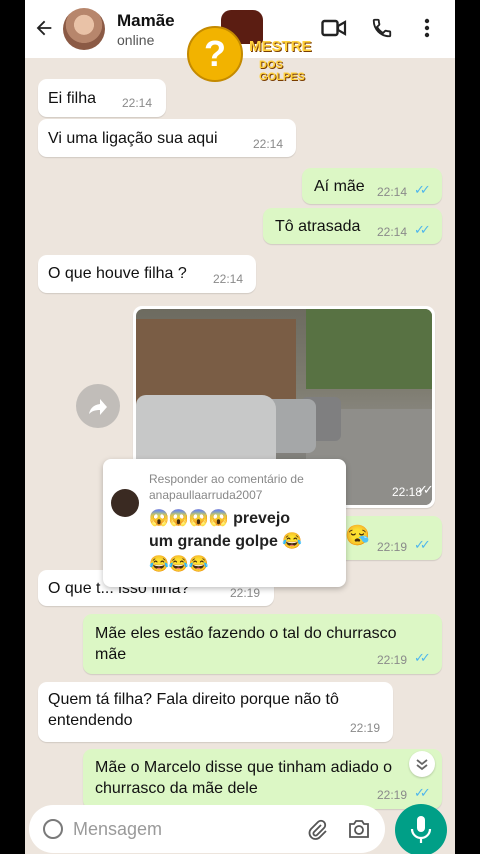 The width and height of the screenshot is (480, 854). Describe the element at coordinates (215, 54) in the screenshot. I see `watermark-question-mark: ?` at that location.